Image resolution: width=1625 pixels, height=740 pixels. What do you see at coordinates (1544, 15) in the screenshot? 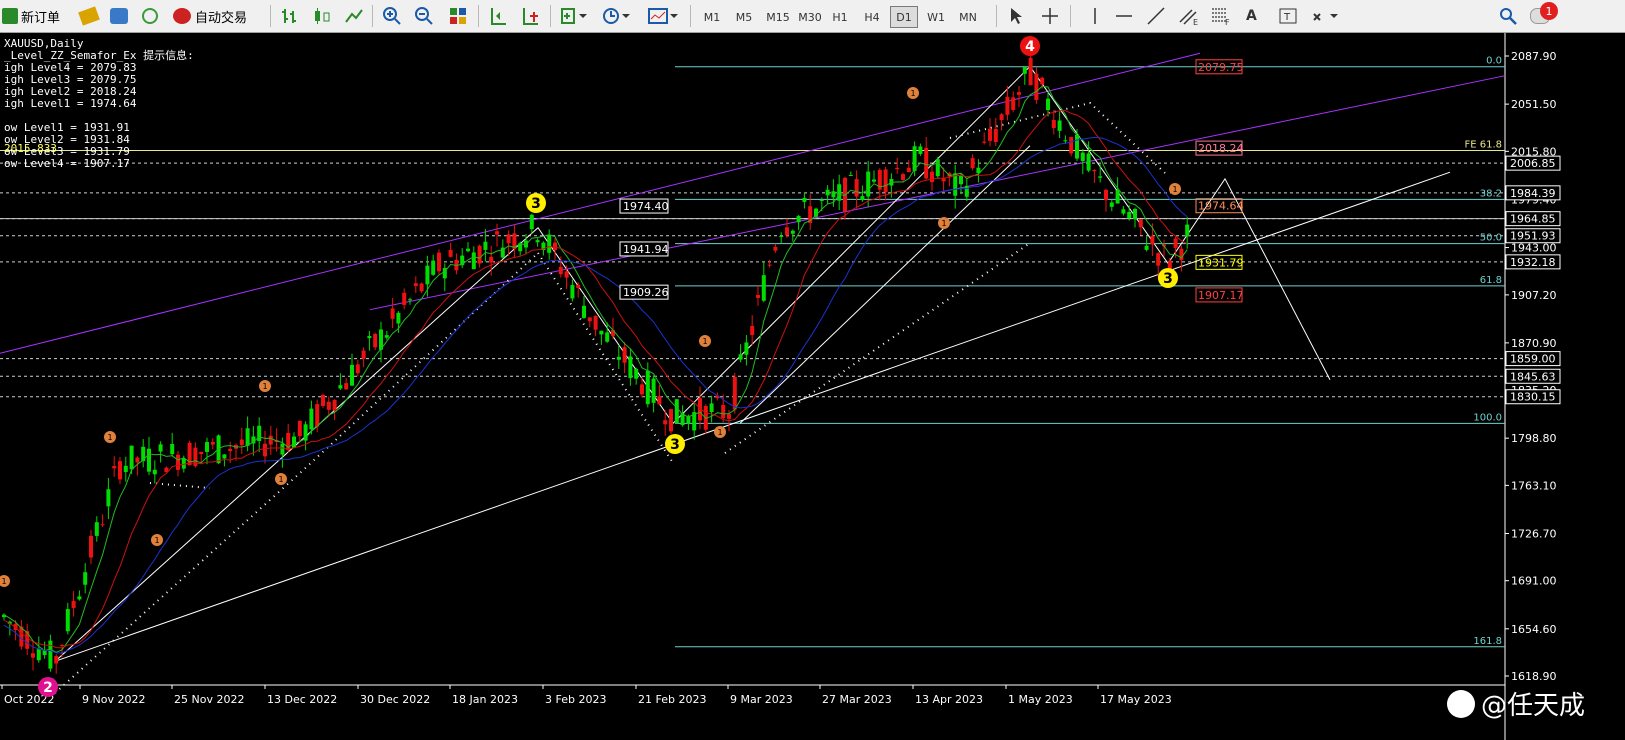
I see `notifications-button: 1` at bounding box center [1544, 15].